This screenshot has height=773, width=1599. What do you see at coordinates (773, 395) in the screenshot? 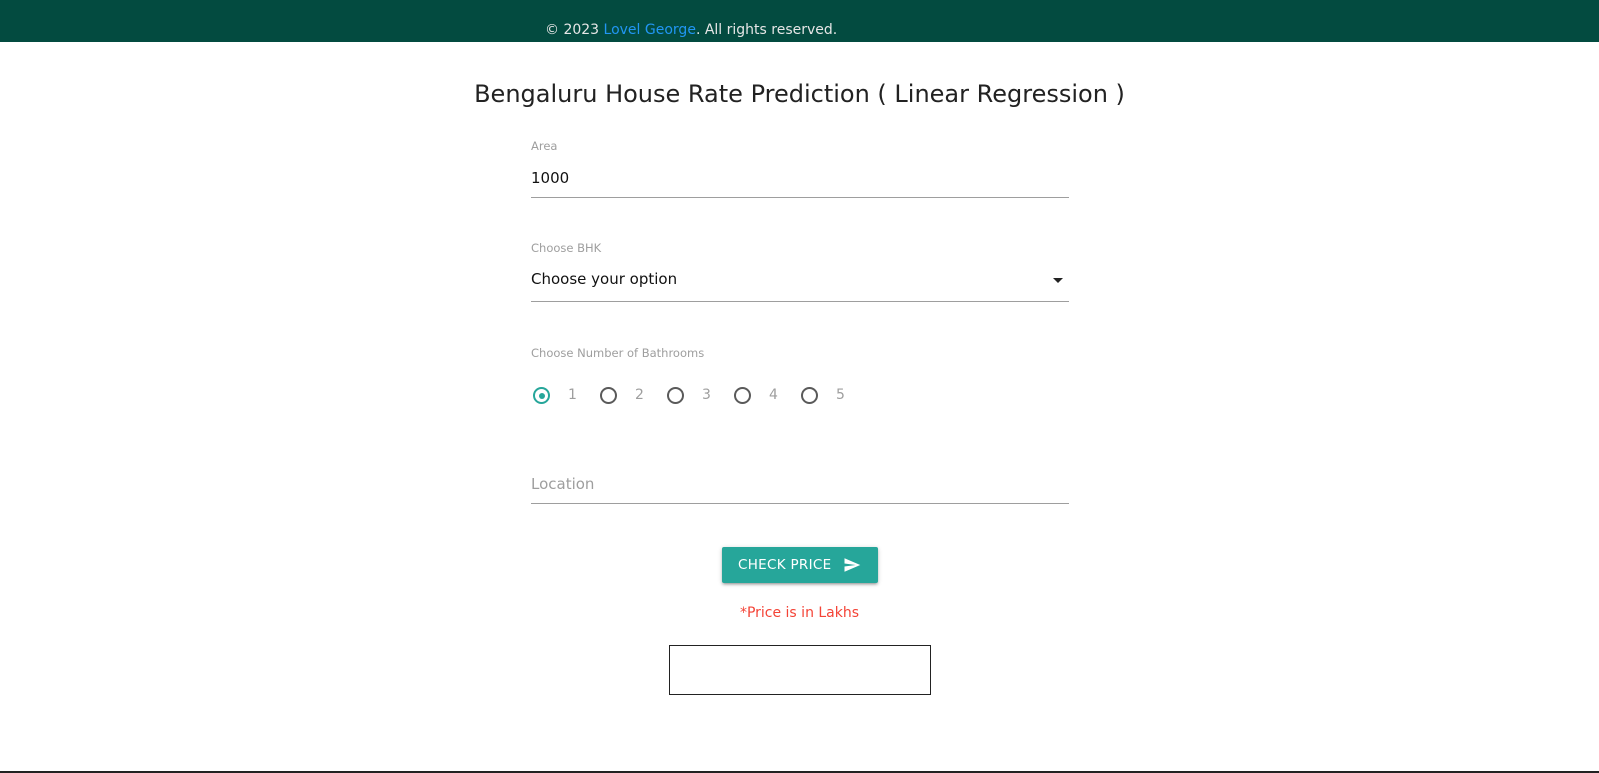
I see `bathroom-option-label: 4` at bounding box center [773, 395].